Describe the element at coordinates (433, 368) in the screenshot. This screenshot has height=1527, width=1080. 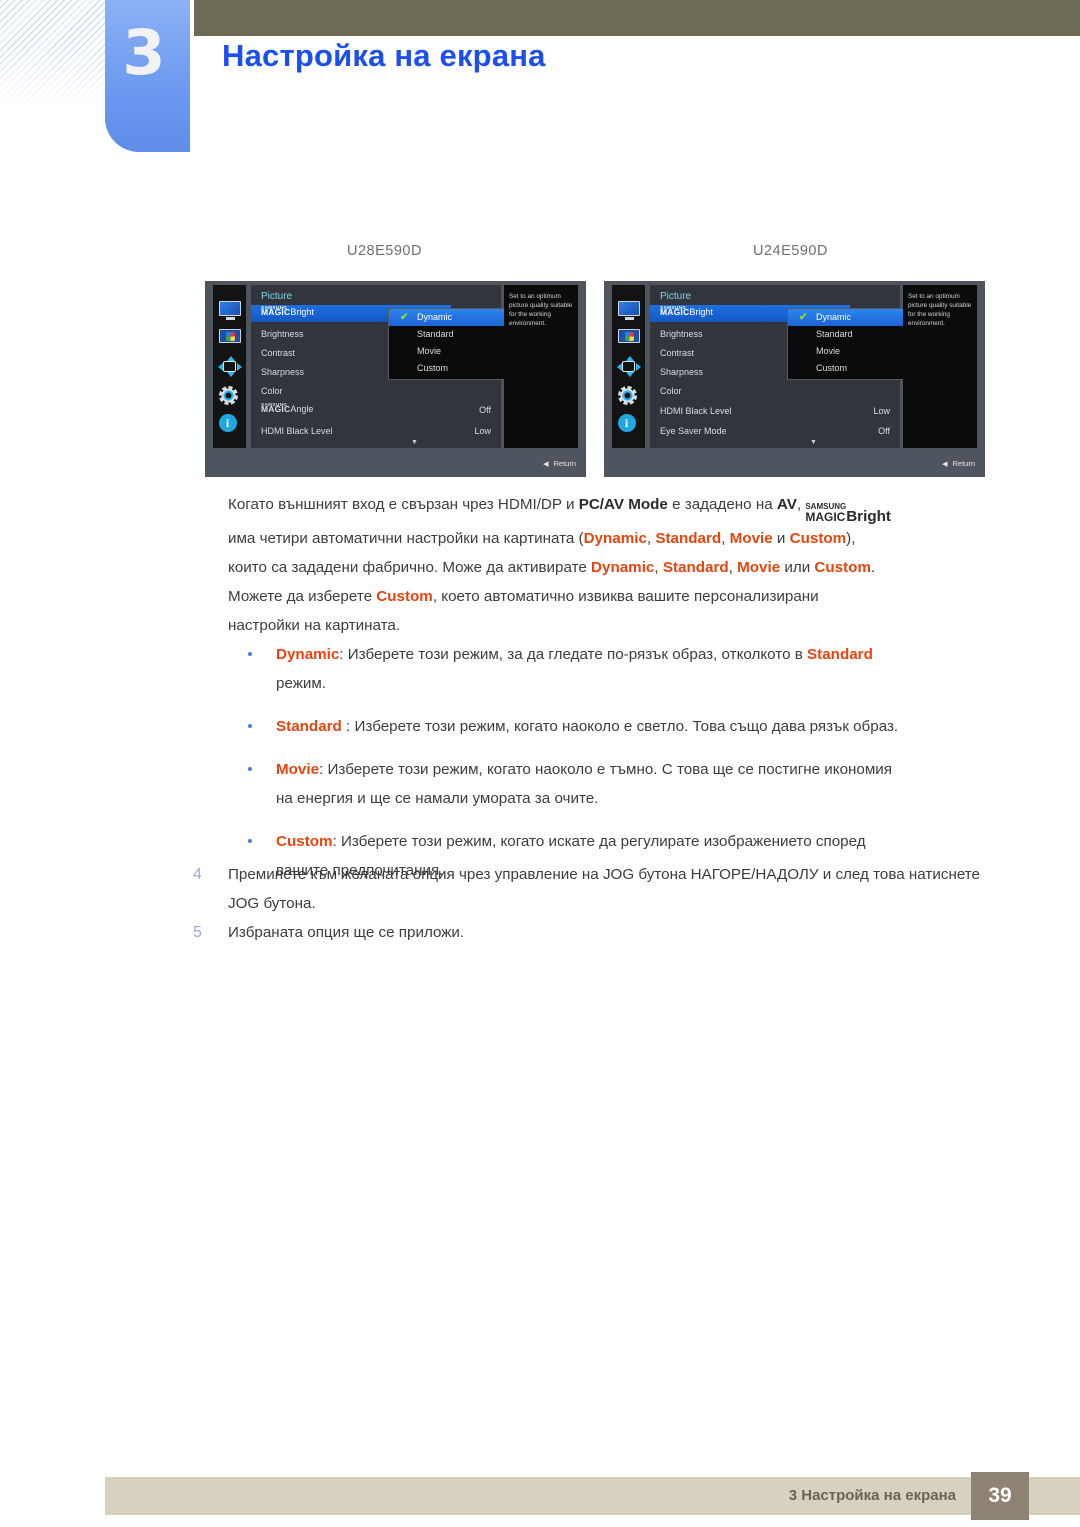
I see `osd-submenu-label: Custom` at that location.